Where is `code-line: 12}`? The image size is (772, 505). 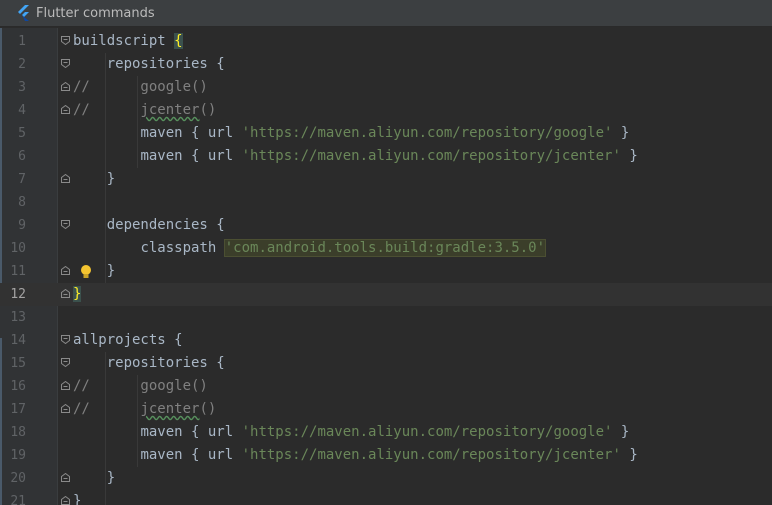
code-line: 12} is located at coordinates (386, 294).